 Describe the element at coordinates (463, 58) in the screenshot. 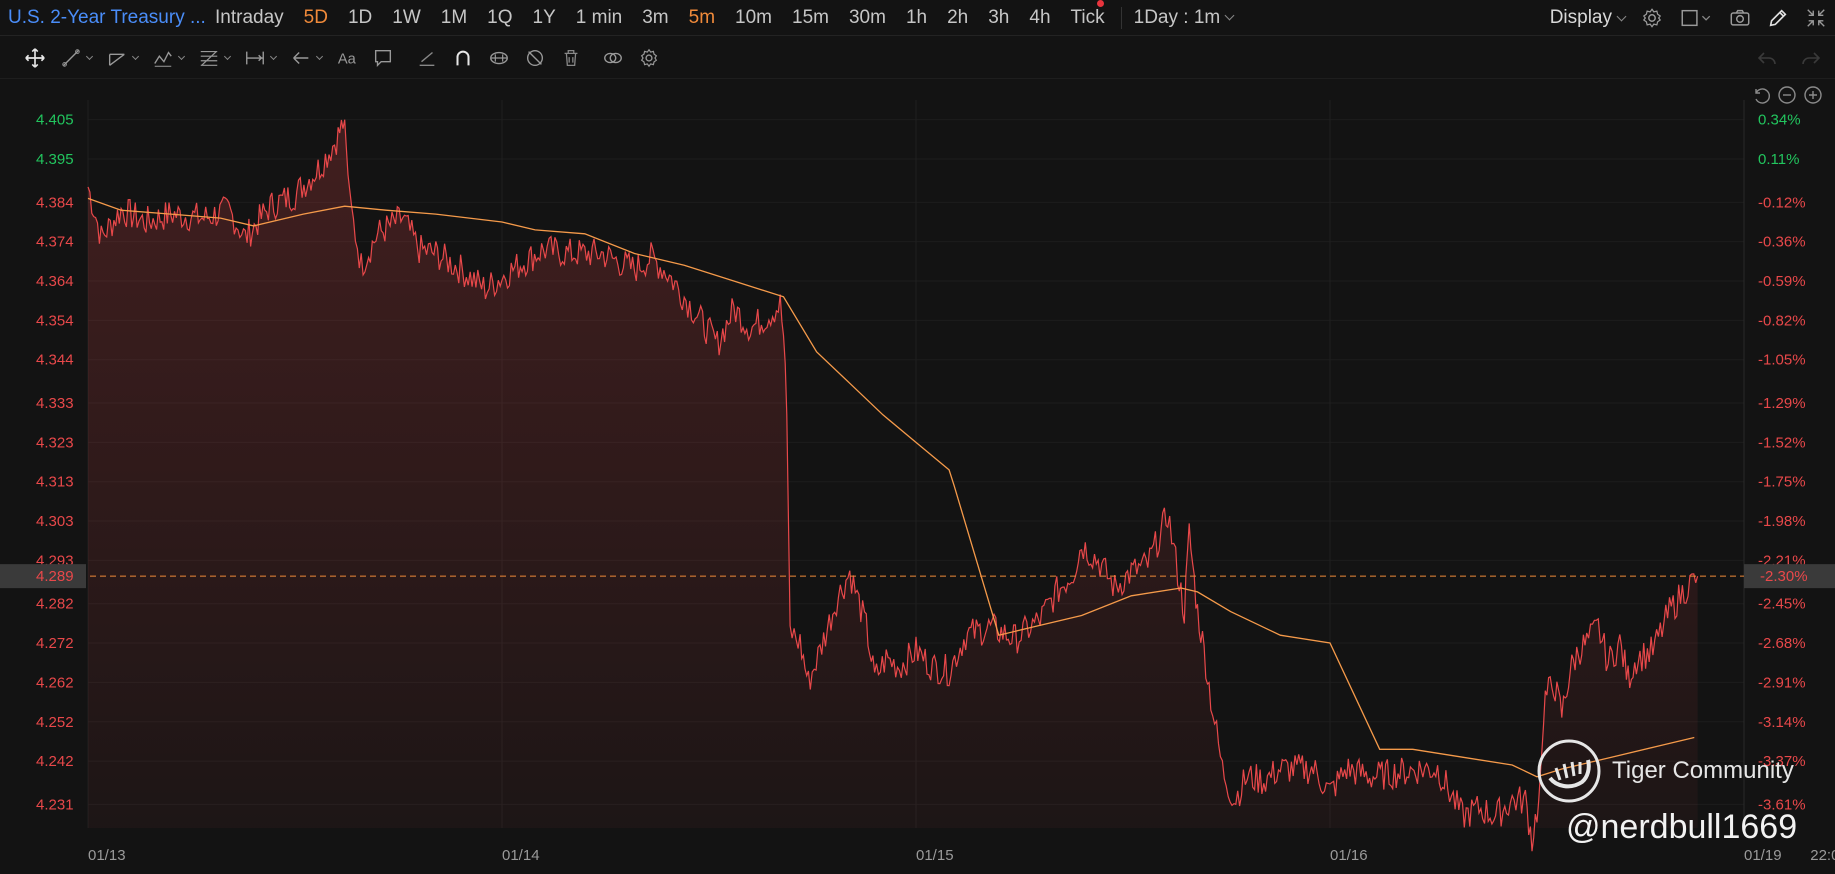

I see `magnet-icon` at that location.